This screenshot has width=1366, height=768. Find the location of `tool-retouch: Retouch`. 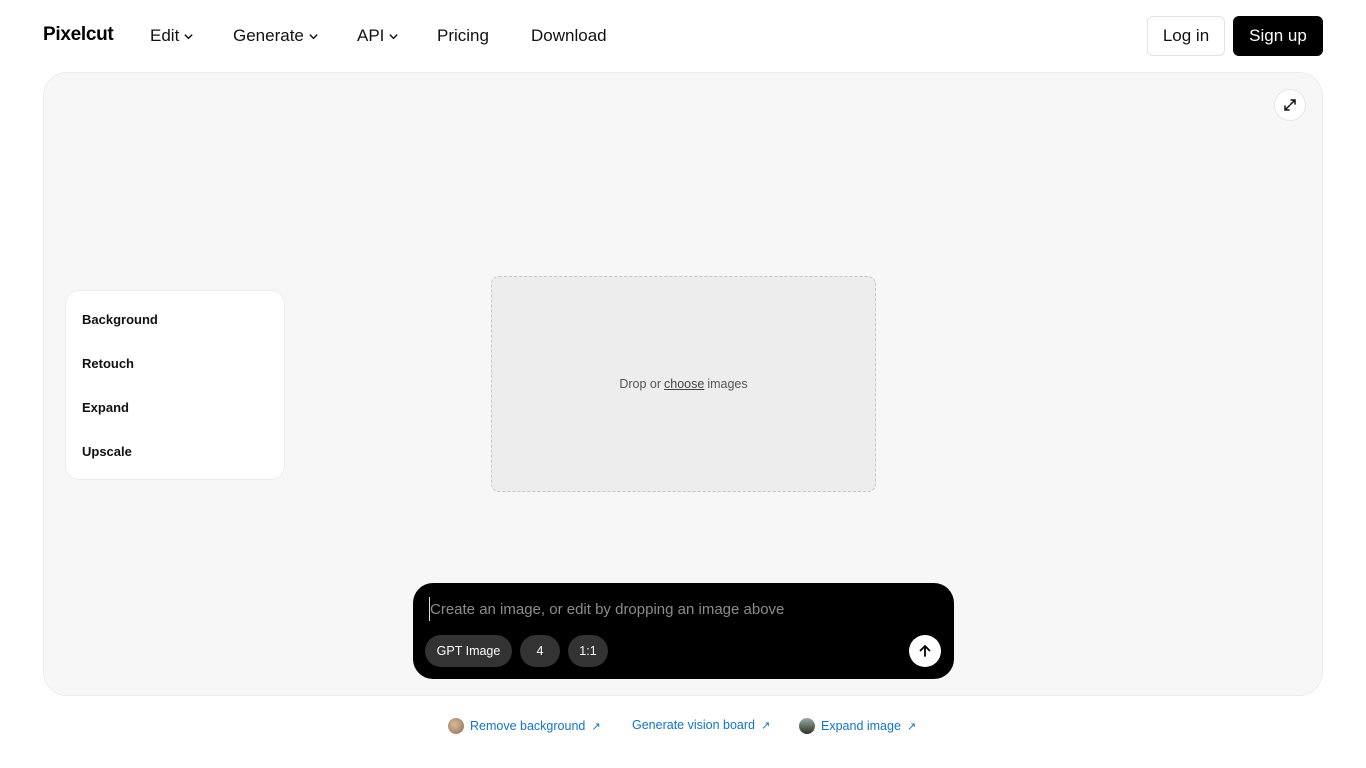

tool-retouch: Retouch is located at coordinates (175, 363).